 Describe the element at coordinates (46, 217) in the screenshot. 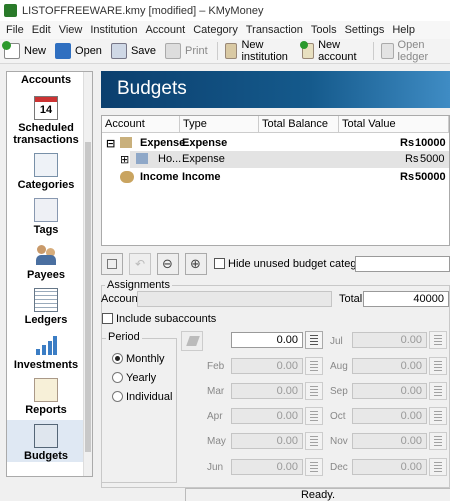

I see `sidebar-item-tags: Tags` at that location.